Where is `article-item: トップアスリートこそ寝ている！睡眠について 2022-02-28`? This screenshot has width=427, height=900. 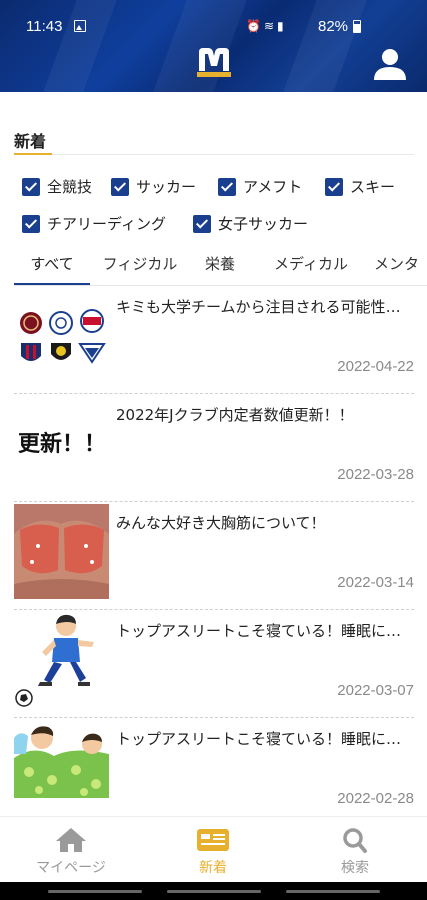 article-item: トップアスリートこそ寝ている！睡眠について 2022-02-28 is located at coordinates (214, 768).